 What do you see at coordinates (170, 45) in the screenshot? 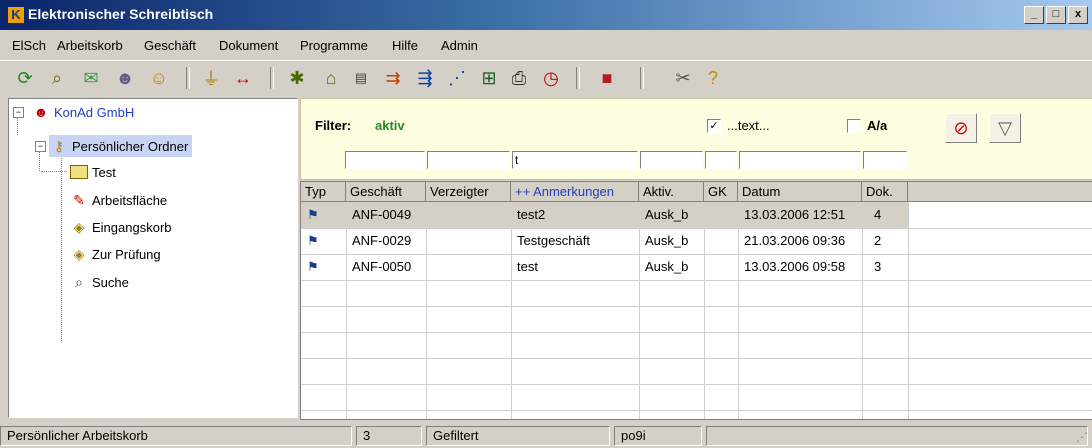
I see `menu-geschaeft: Geschäft` at bounding box center [170, 45].